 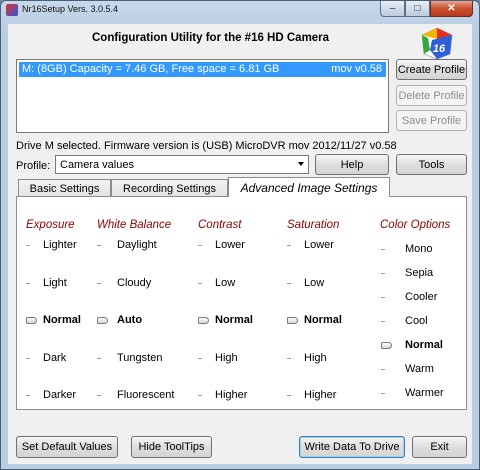 I want to click on chevron-down-icon, so click(x=301, y=164).